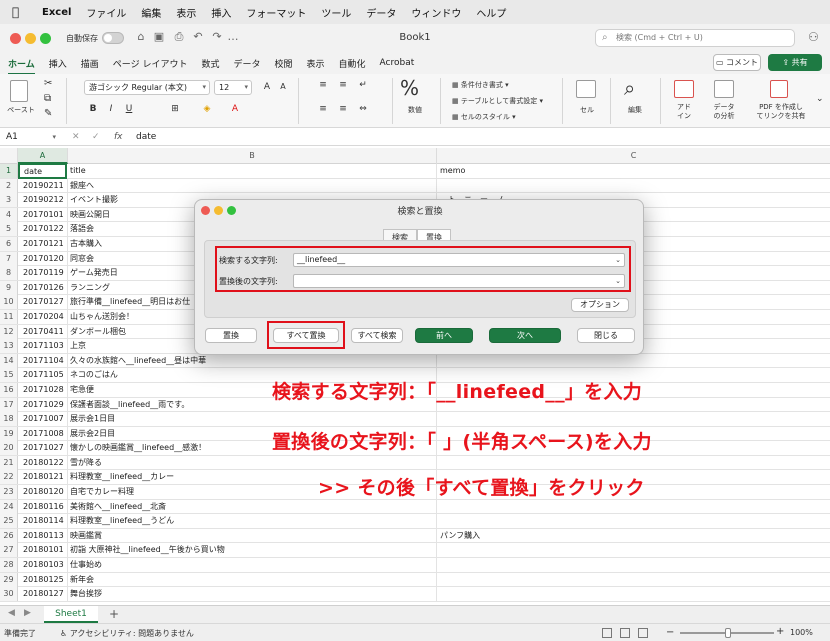 The image size is (830, 641). What do you see at coordinates (436, 12) in the screenshot?
I see `menu-window: ウィンドウ` at bounding box center [436, 12].